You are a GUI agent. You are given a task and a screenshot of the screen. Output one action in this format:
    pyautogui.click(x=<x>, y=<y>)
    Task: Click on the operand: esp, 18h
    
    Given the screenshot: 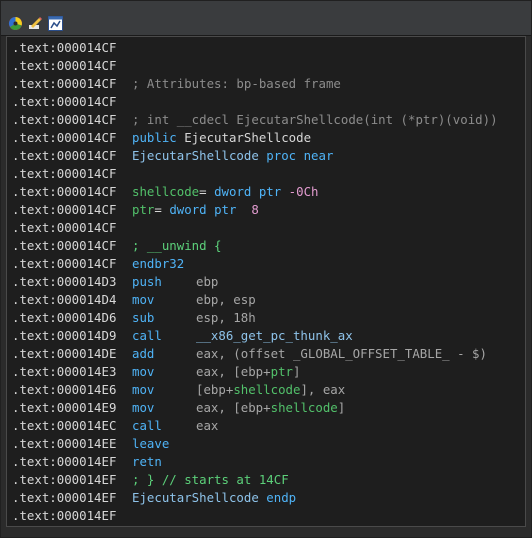 What is the action you would take?
    pyautogui.click(x=226, y=317)
    